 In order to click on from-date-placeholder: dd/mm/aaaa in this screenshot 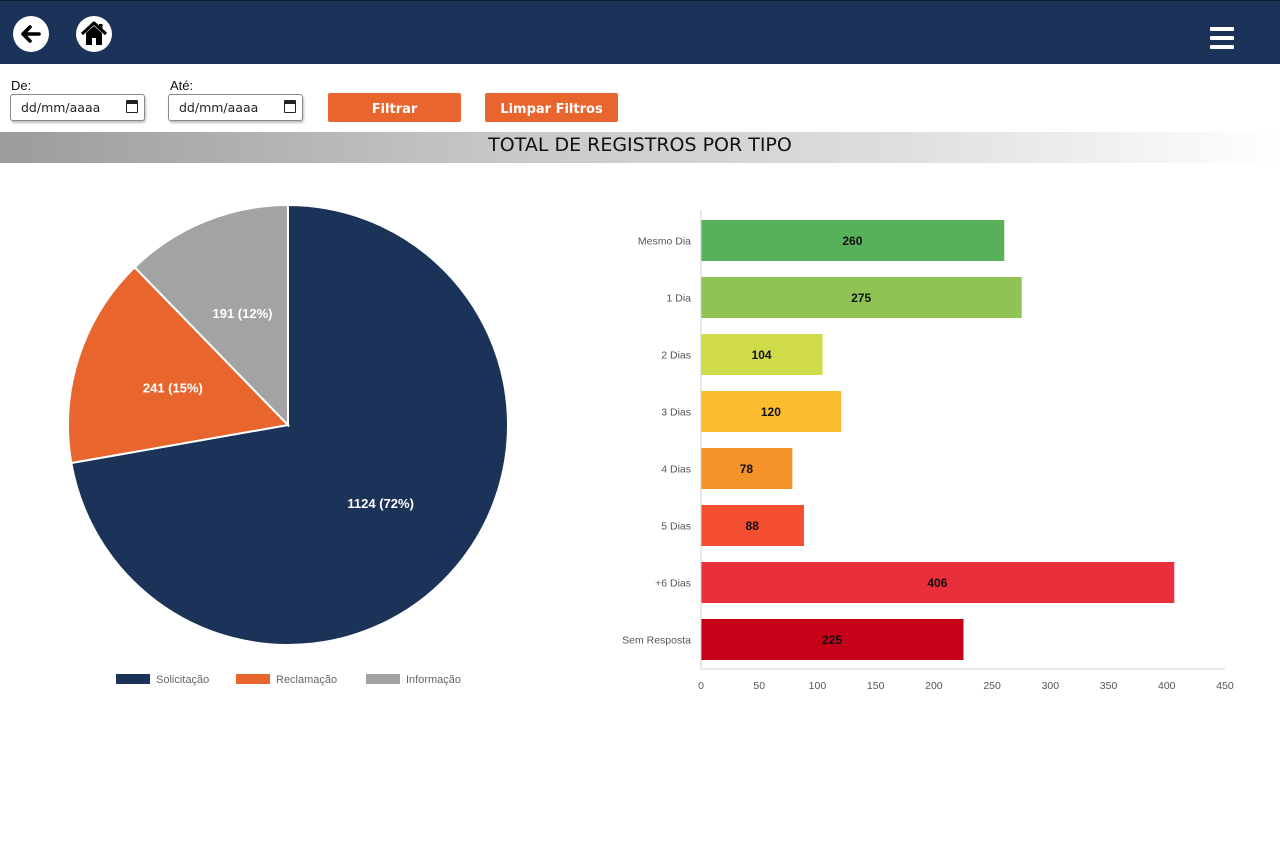, I will do `click(61, 107)`.